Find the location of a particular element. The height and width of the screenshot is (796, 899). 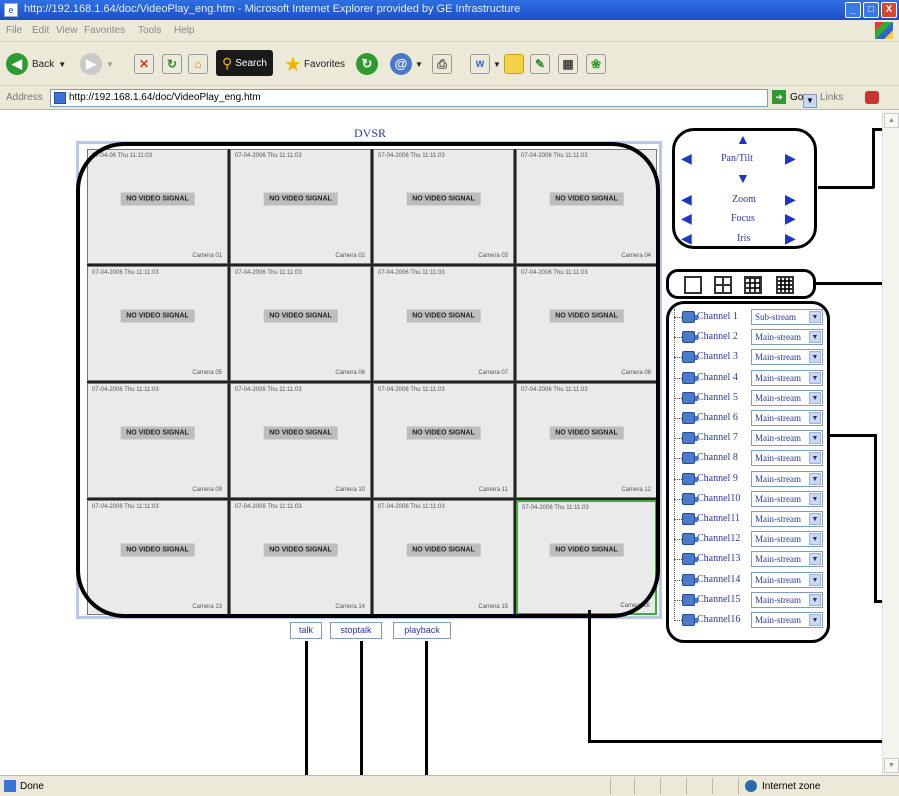

channel-name: Channel15 is located at coordinates (718, 599).